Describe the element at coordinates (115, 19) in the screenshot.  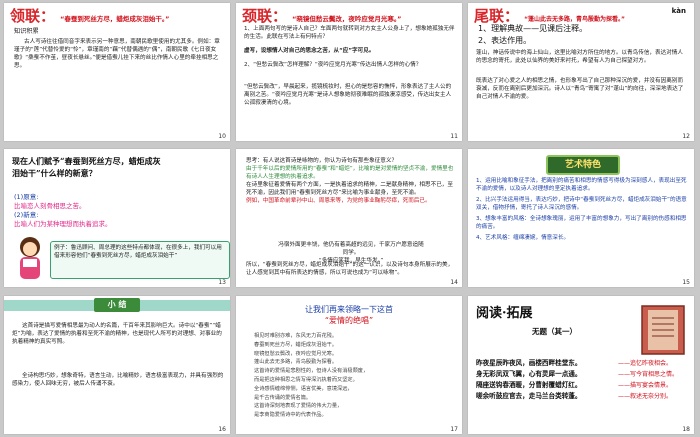
I see `slide-verse: “春蚕到死丝方尽，蜡炬成灰泪始干。”` at that location.